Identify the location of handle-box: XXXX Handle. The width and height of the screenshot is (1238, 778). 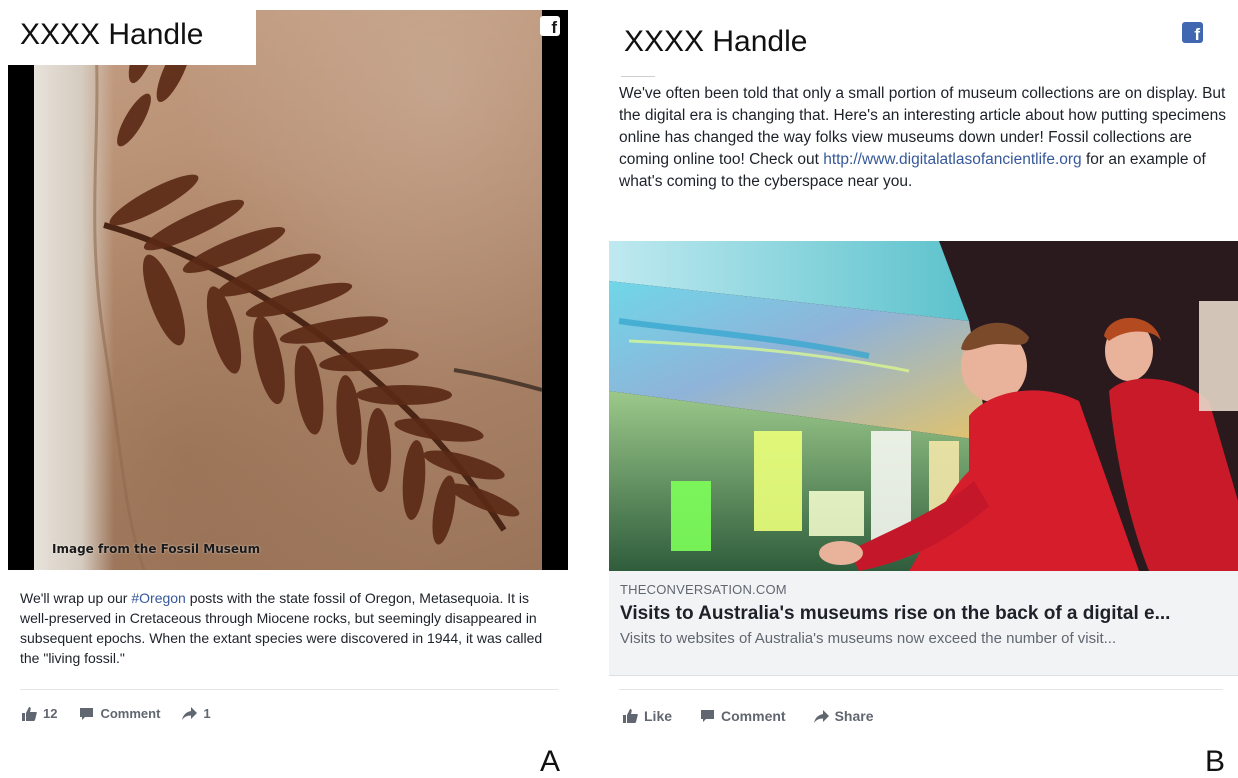
(132, 37).